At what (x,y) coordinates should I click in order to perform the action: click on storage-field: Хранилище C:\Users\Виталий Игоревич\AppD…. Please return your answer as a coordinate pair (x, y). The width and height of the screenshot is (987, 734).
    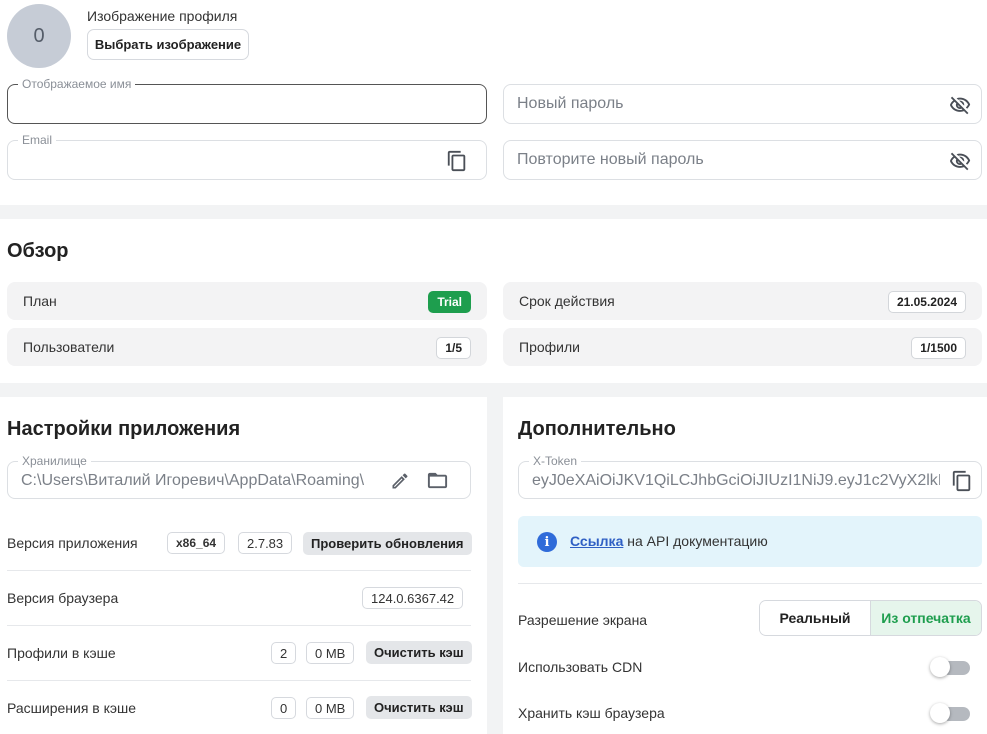
    Looking at the image, I should click on (239, 476).